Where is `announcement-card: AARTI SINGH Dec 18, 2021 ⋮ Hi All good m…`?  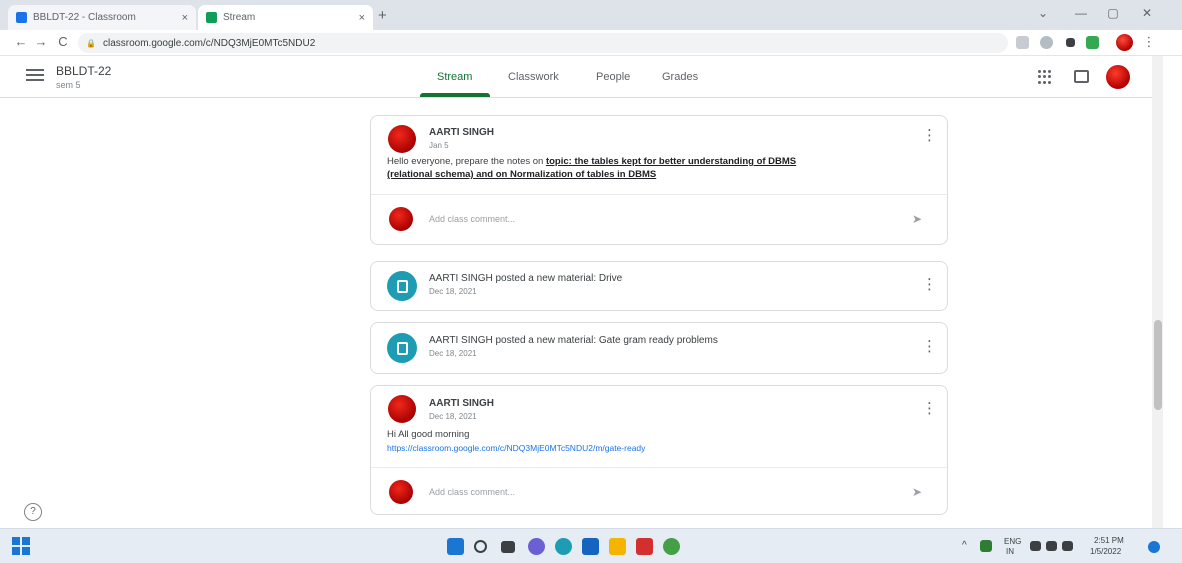 announcement-card: AARTI SINGH Dec 18, 2021 ⋮ Hi All good m… is located at coordinates (659, 450).